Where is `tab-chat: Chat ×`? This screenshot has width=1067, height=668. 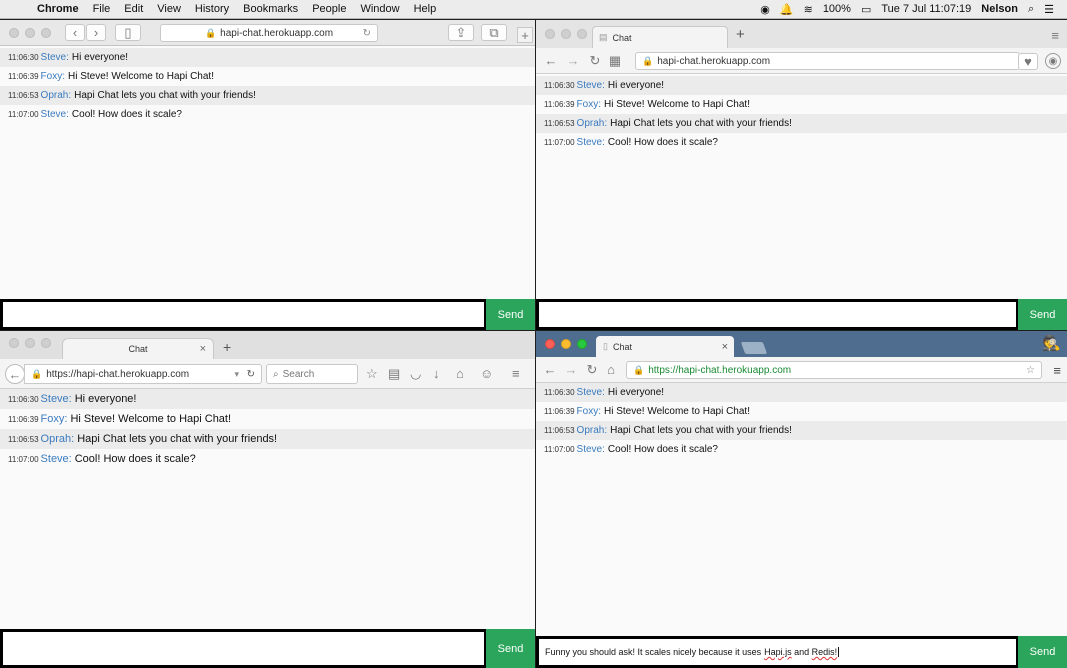 tab-chat: Chat × is located at coordinates (138, 348).